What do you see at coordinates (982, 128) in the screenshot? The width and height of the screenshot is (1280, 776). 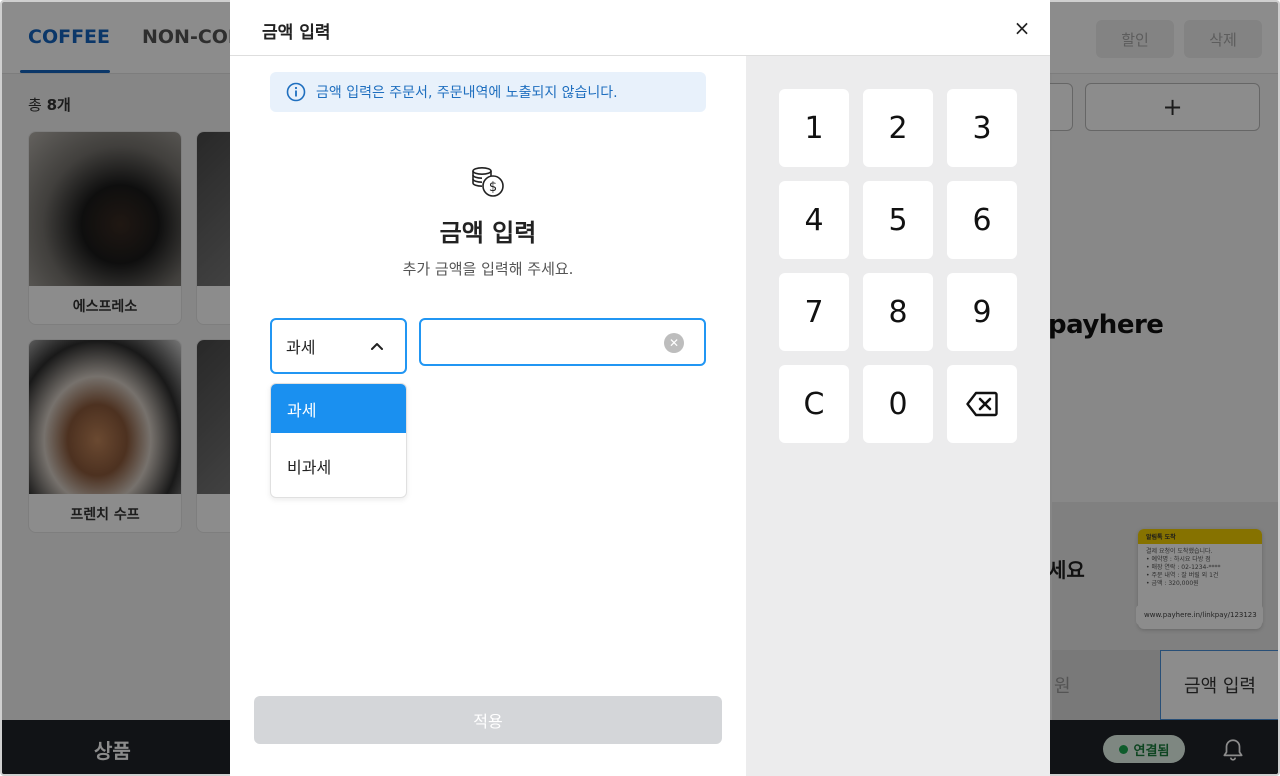 I see `key-3: 3` at bounding box center [982, 128].